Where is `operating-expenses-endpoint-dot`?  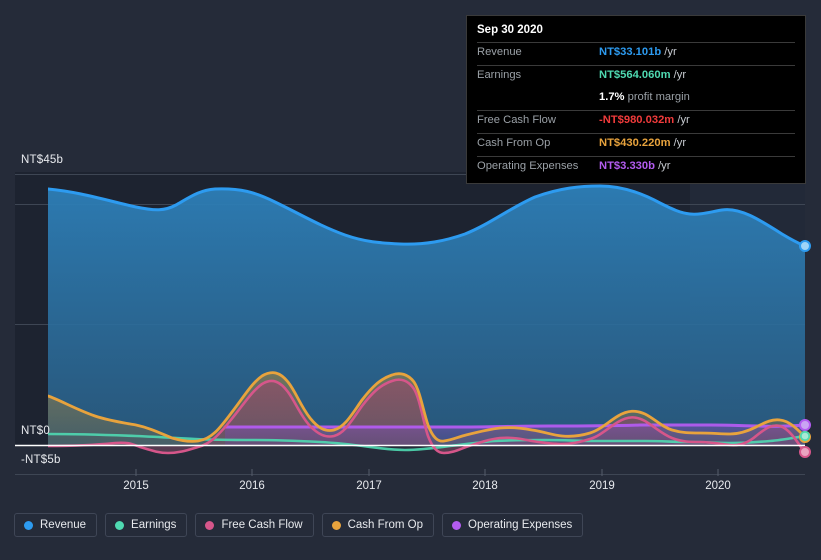 operating-expenses-endpoint-dot is located at coordinates (805, 425).